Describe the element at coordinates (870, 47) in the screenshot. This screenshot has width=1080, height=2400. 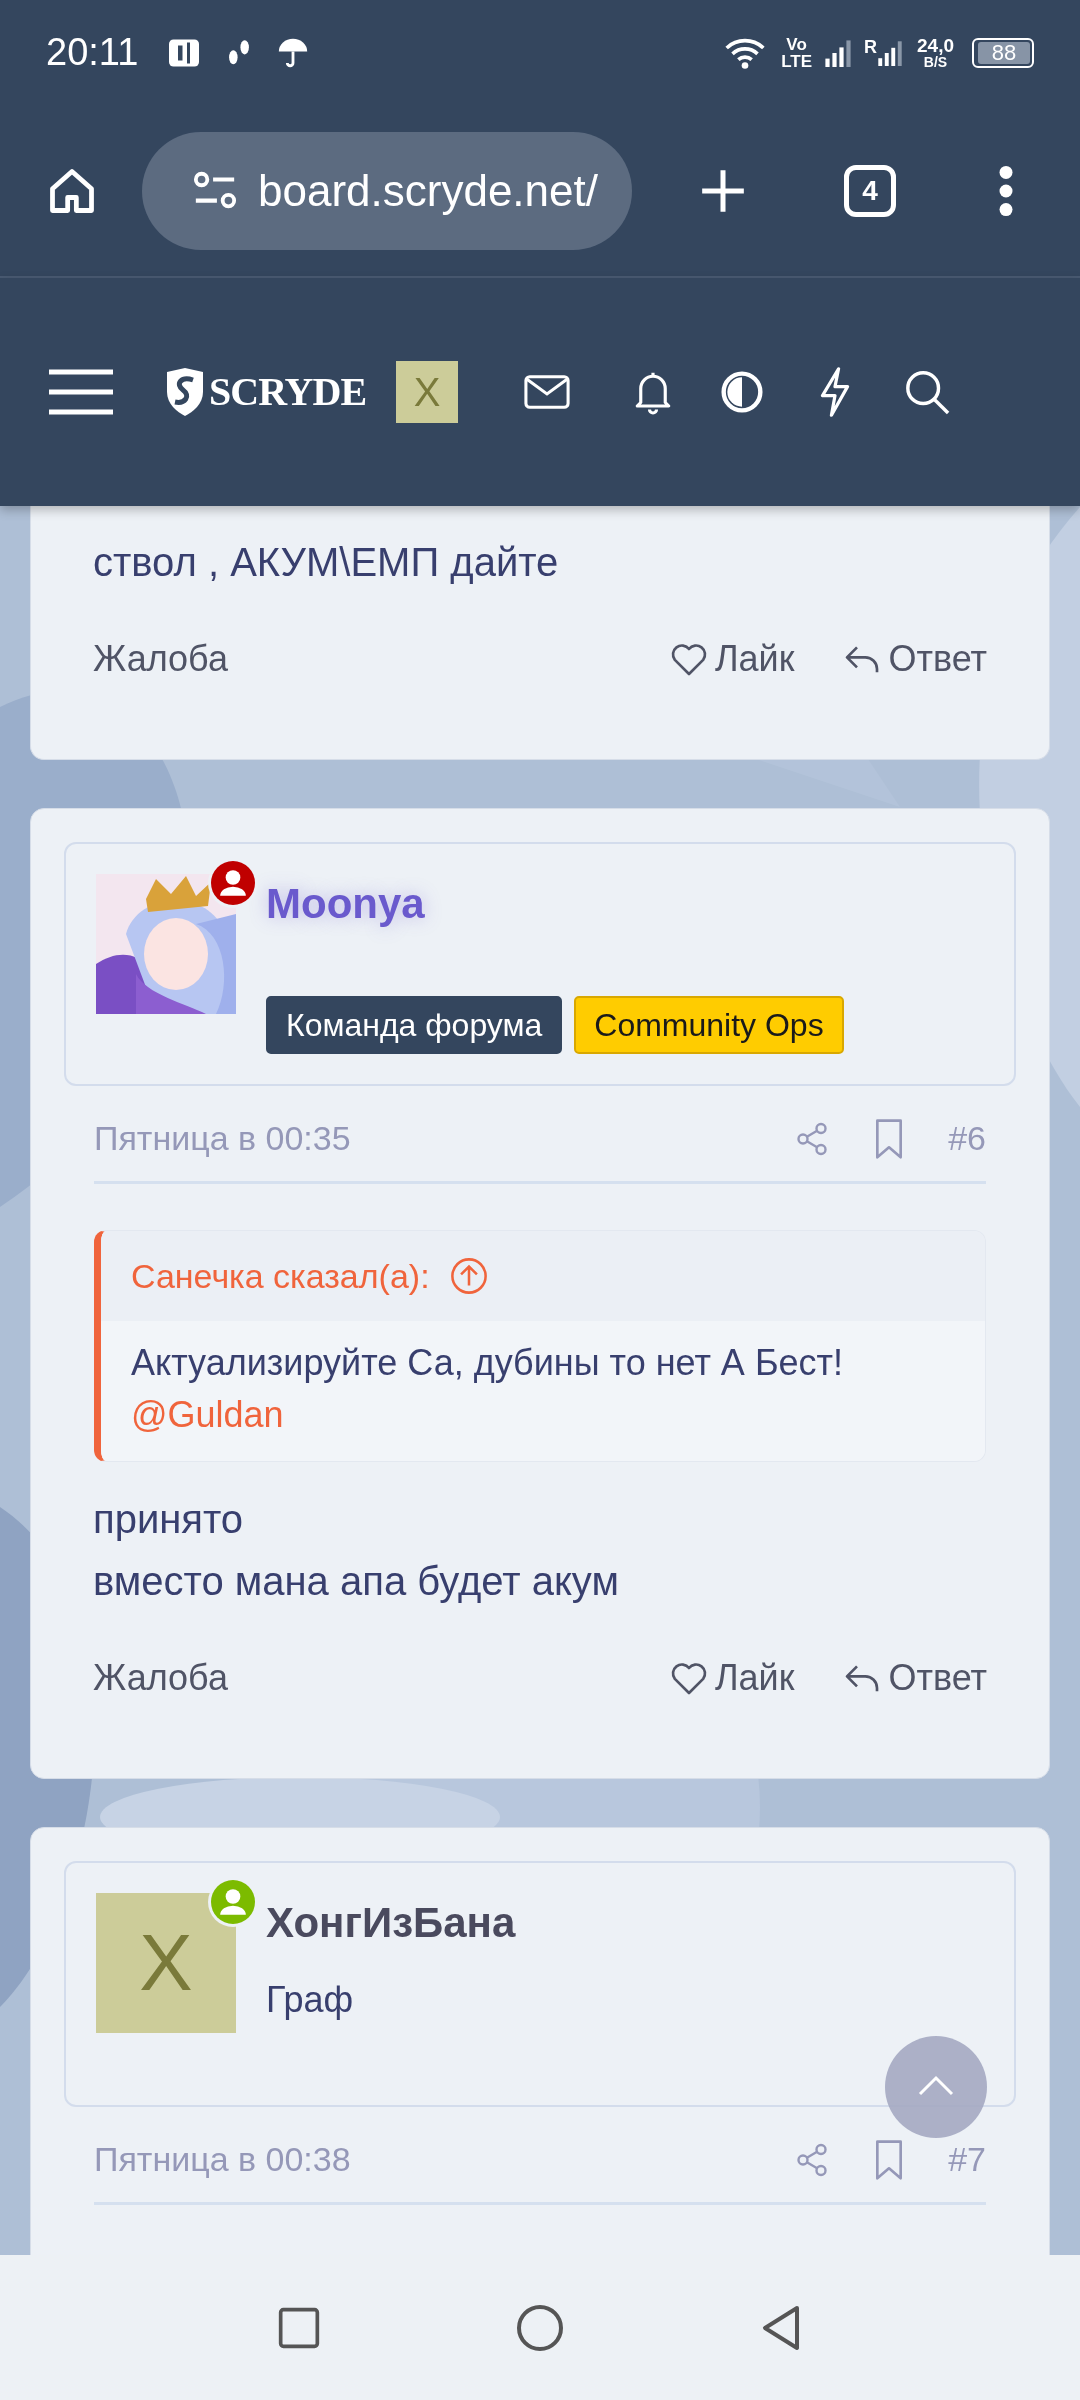
I see `roaming-label: R` at that location.